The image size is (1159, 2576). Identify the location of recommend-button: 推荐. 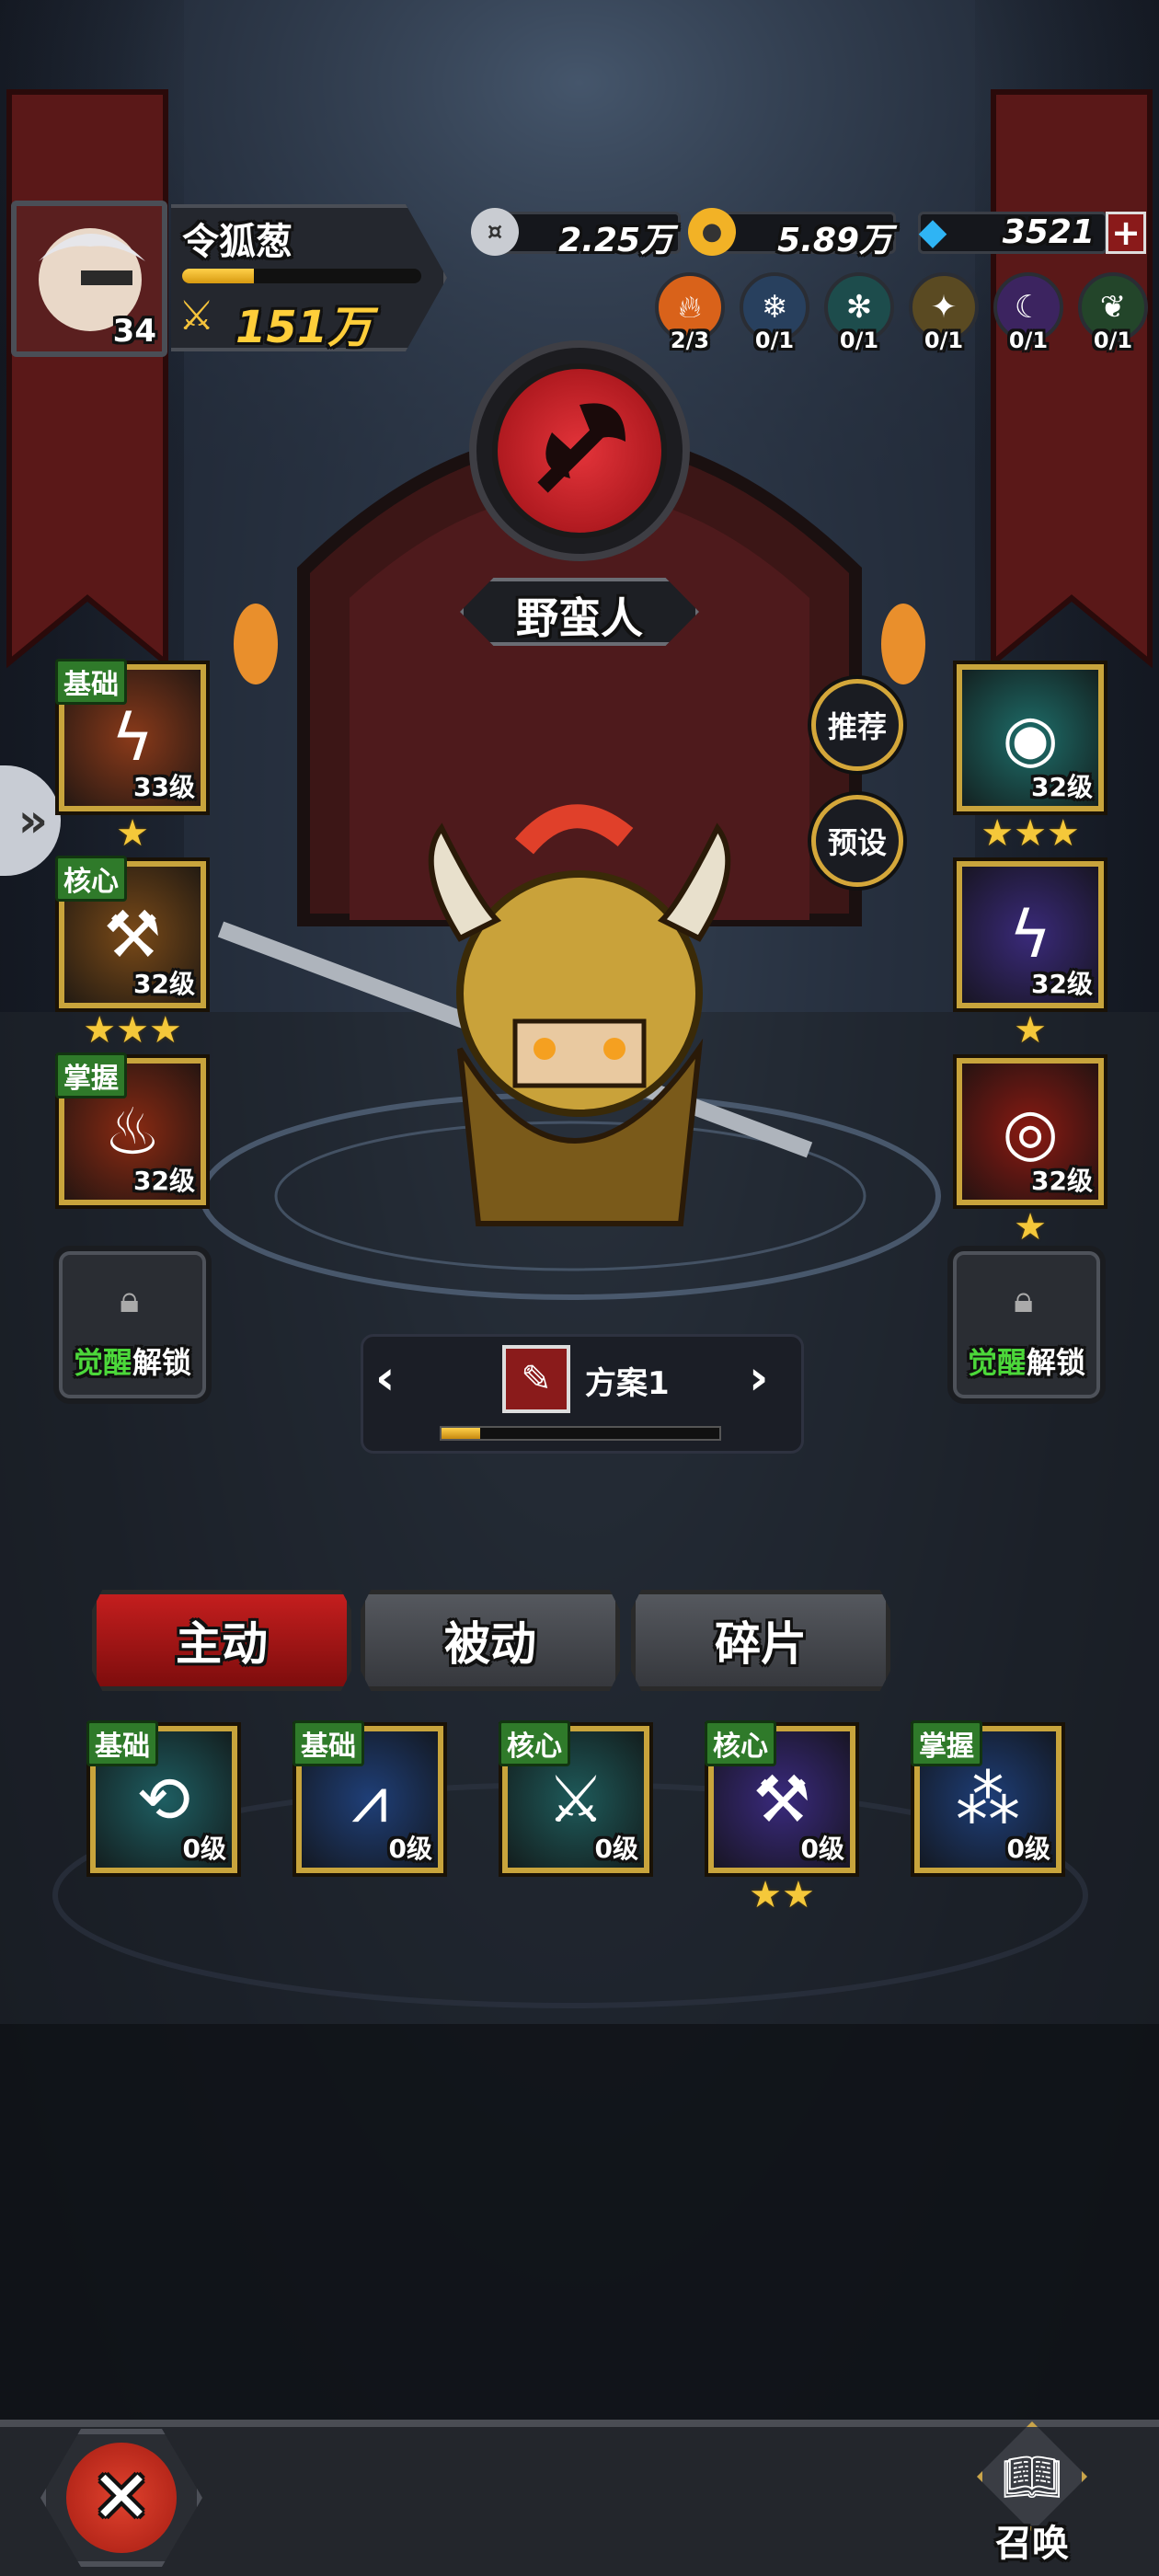
(857, 725).